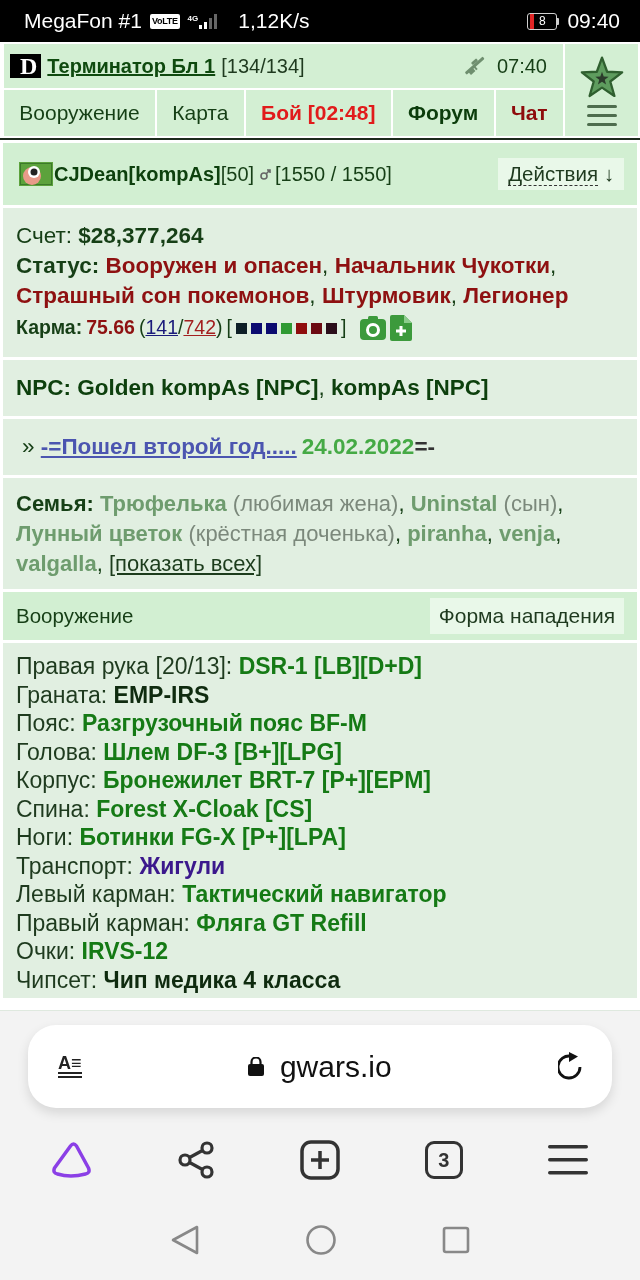 The image size is (640, 1280). What do you see at coordinates (181, 837) in the screenshot?
I see `equipment-row-text: Ноги: Ботинки FG-X [P+][LPA]` at bounding box center [181, 837].